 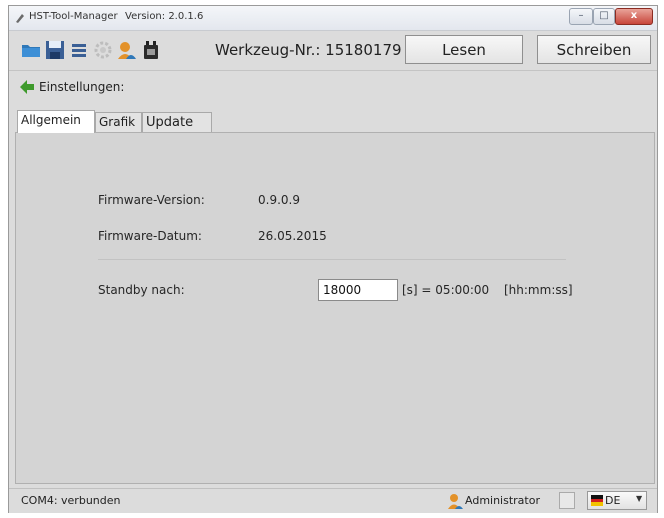 What do you see at coordinates (502, 500) in the screenshot?
I see `user-role: Administrator` at bounding box center [502, 500].